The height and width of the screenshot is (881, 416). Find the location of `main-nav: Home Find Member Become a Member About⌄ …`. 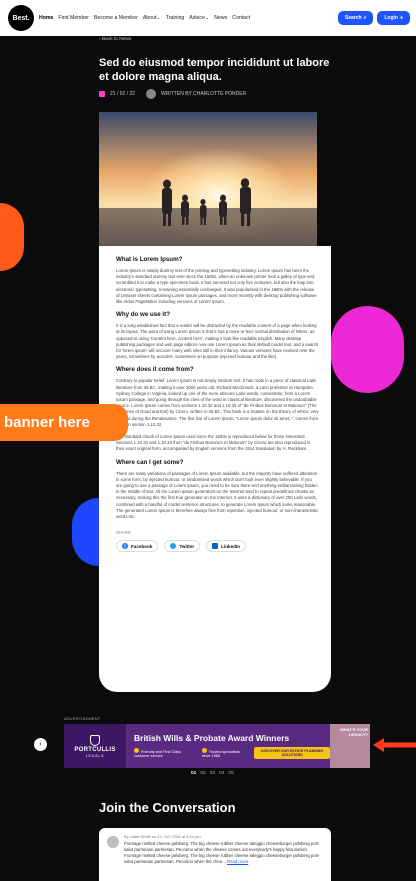

main-nav: Home Find Member Become a Member About⌄ … is located at coordinates (144, 18).